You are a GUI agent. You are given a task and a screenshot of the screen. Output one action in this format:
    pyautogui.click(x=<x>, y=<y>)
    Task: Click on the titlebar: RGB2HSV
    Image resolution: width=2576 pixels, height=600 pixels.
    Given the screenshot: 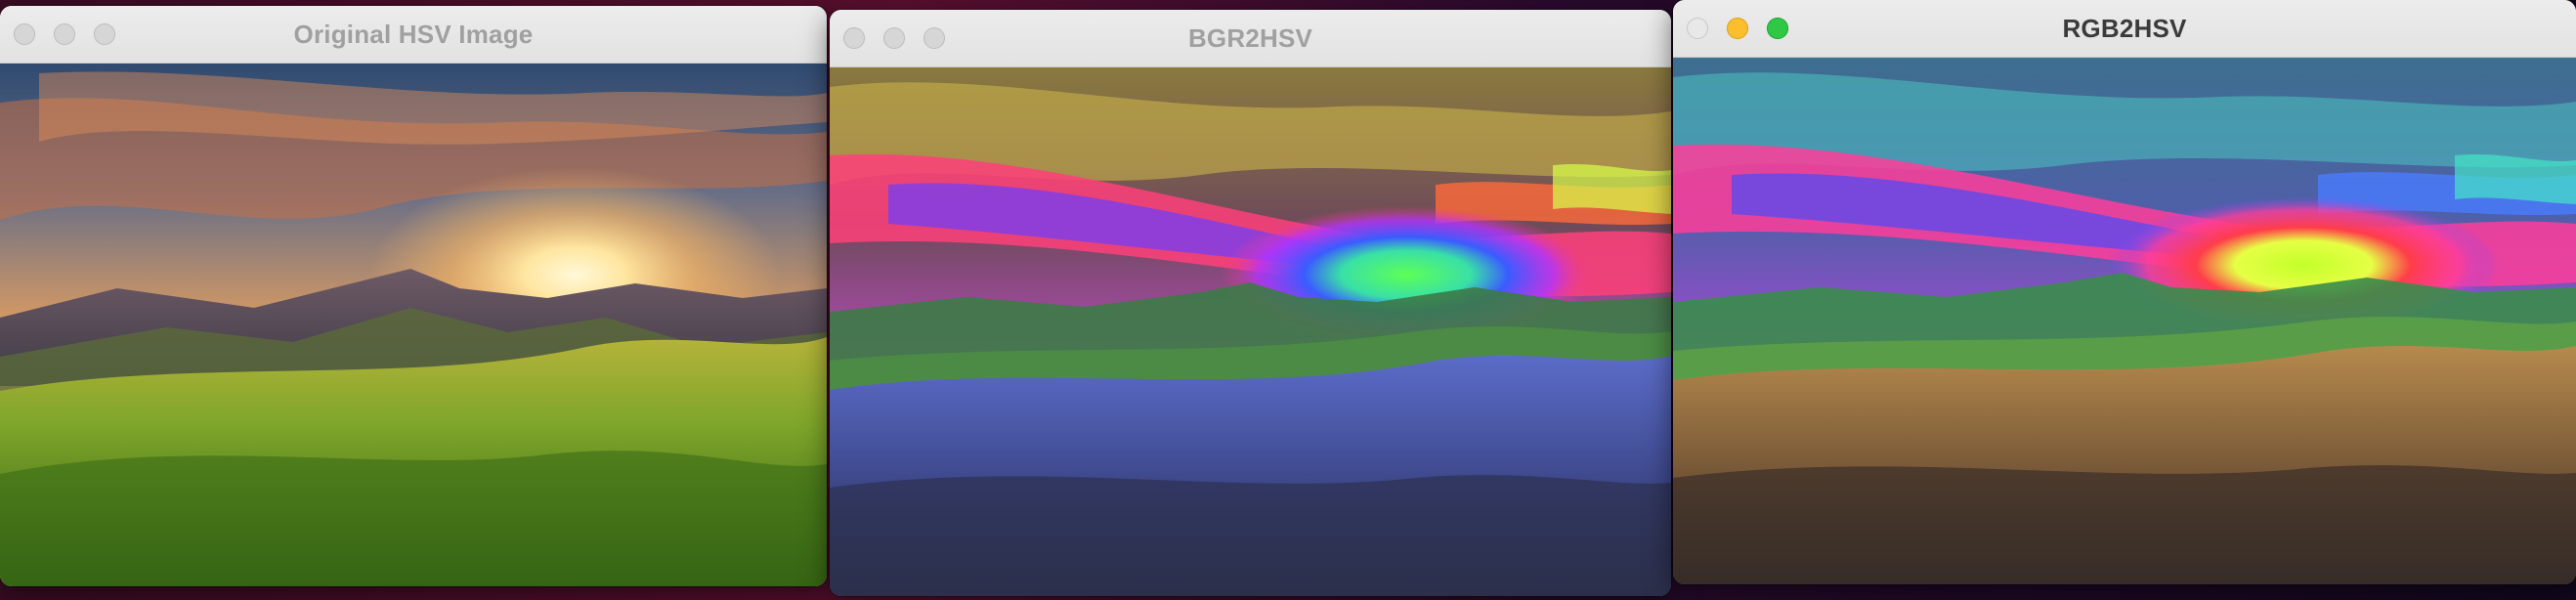 What is the action you would take?
    pyautogui.click(x=2124, y=29)
    